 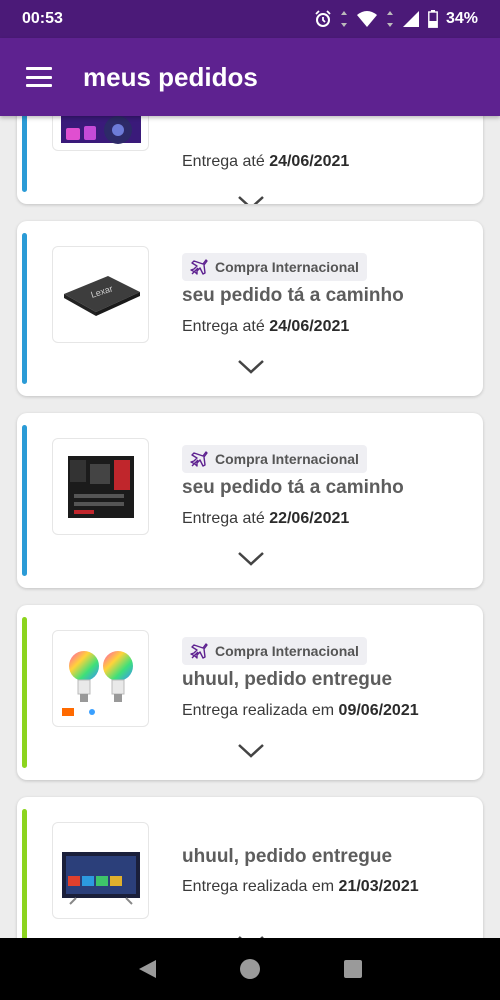 I want to click on signal-icon, so click(x=410, y=19).